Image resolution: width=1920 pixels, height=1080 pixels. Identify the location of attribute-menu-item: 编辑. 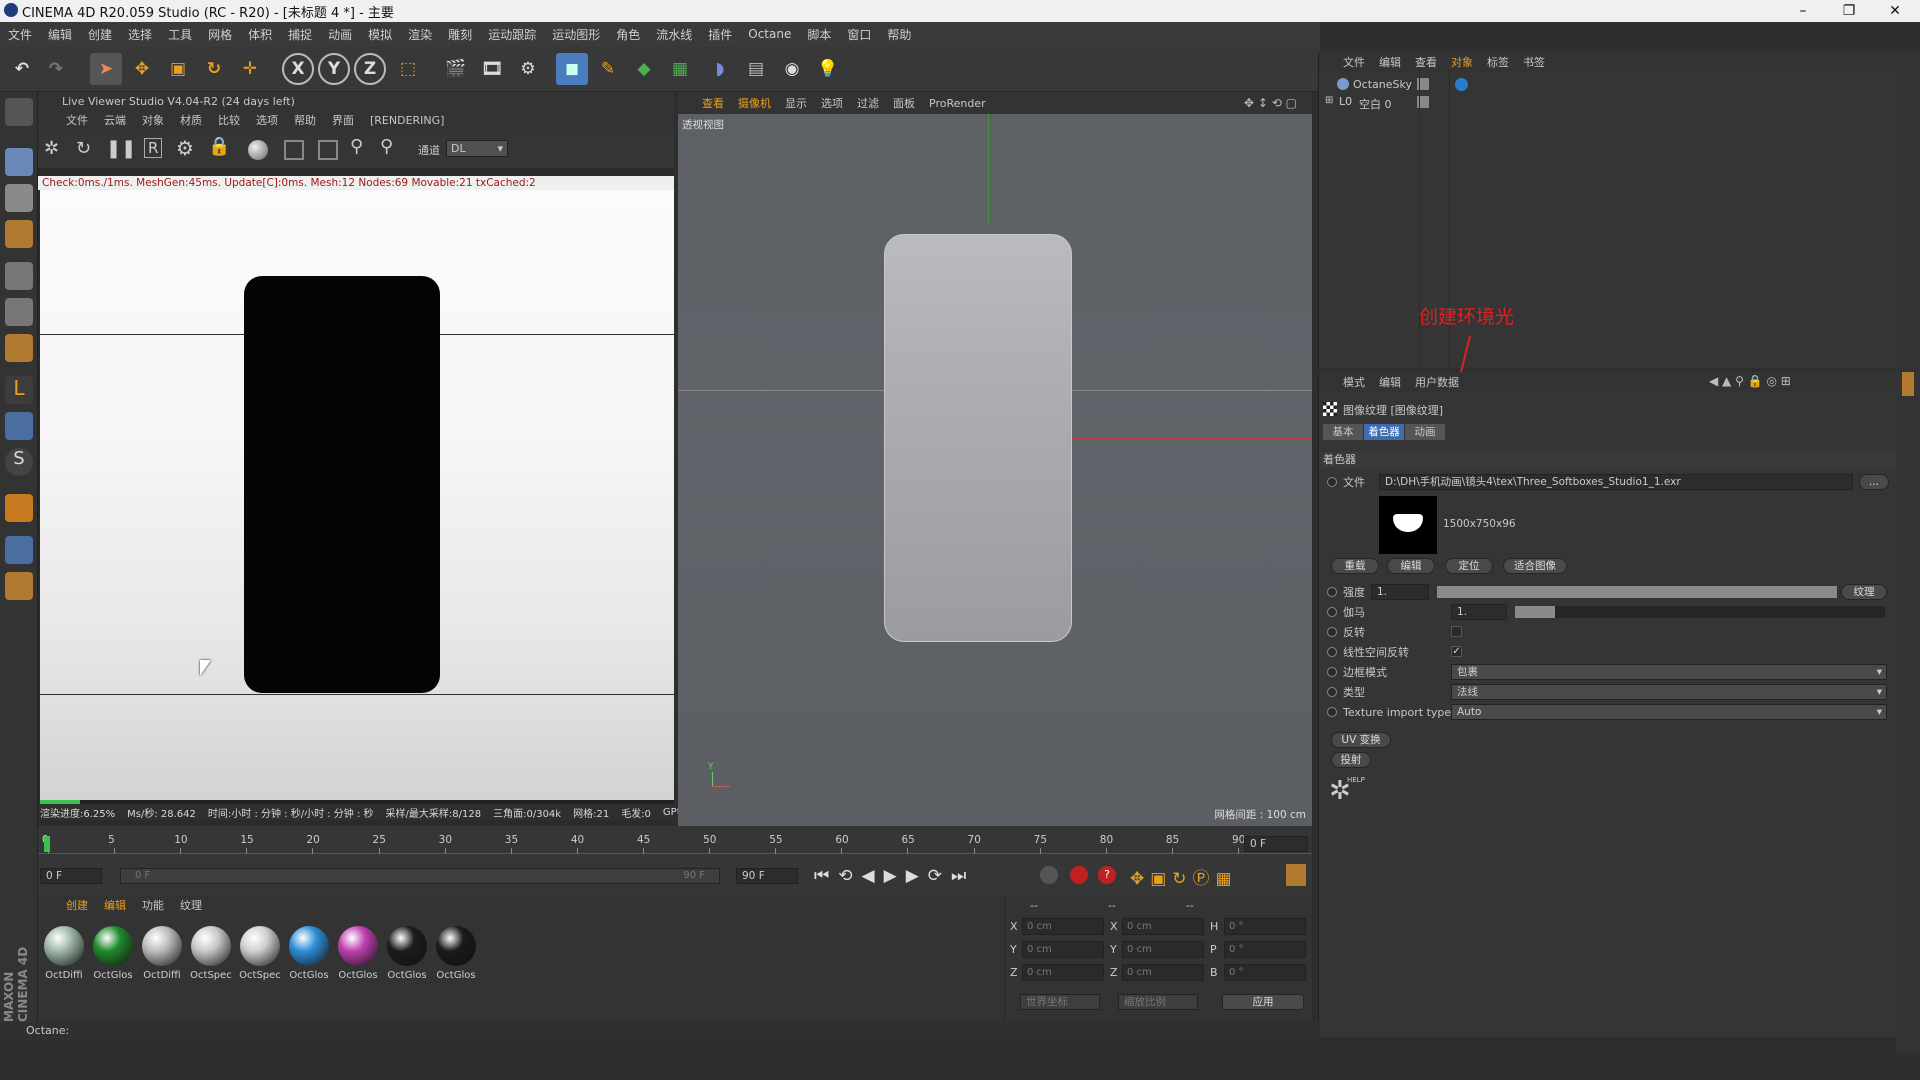
(1390, 382).